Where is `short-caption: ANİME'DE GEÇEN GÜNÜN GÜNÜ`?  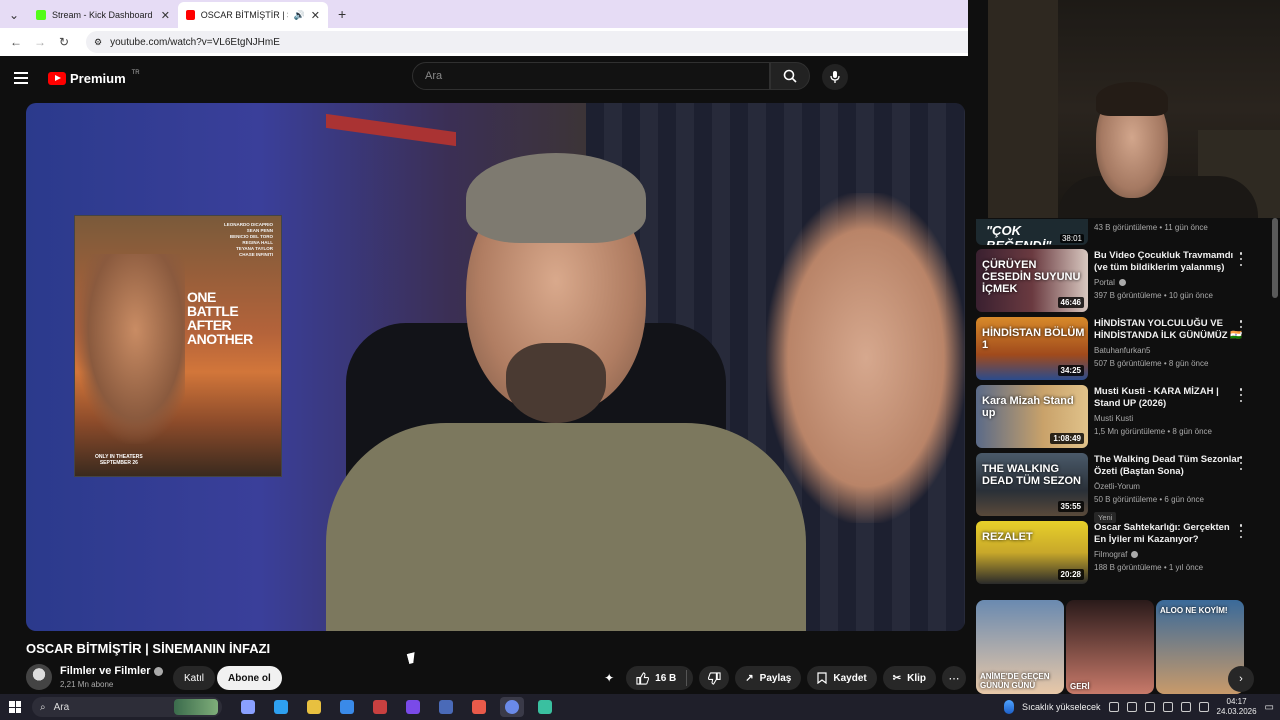
short-caption: ANİME'DE GEÇEN GÜNÜN GÜNÜ is located at coordinates (1015, 681).